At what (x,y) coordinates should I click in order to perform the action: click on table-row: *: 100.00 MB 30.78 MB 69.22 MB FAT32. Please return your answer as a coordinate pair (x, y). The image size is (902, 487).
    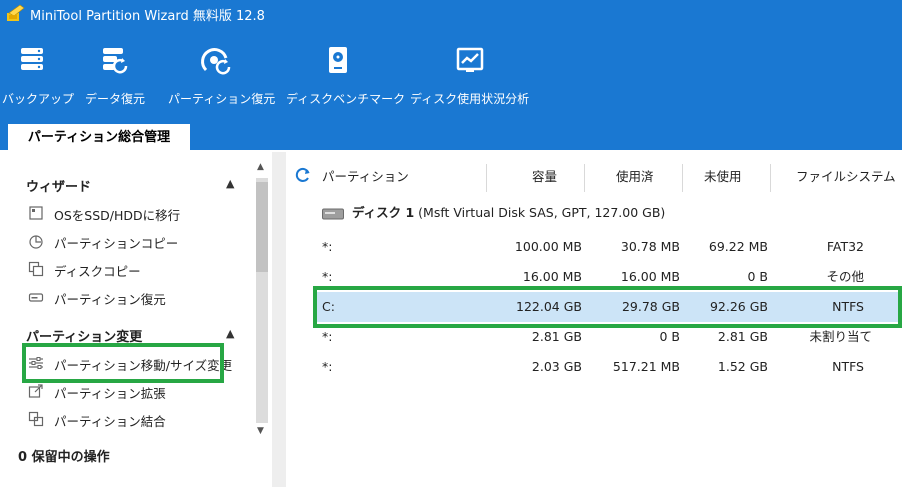
    Looking at the image, I should click on (609, 247).